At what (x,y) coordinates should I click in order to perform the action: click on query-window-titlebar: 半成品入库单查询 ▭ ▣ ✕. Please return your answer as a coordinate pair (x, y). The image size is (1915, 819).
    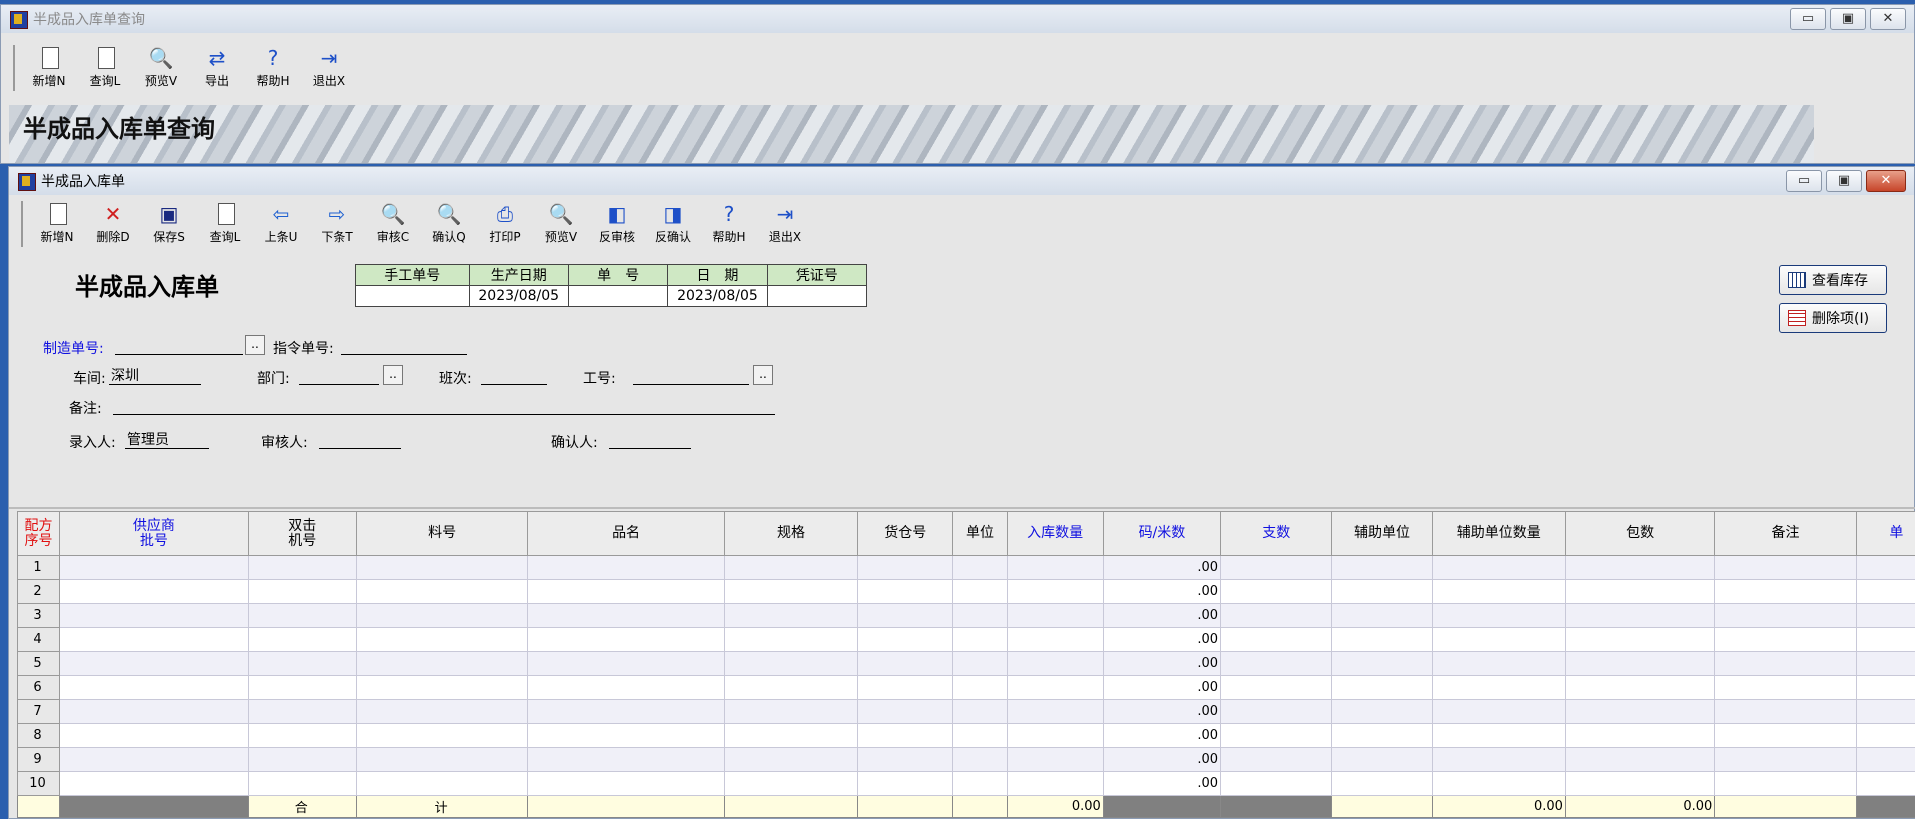
    Looking at the image, I should click on (957, 19).